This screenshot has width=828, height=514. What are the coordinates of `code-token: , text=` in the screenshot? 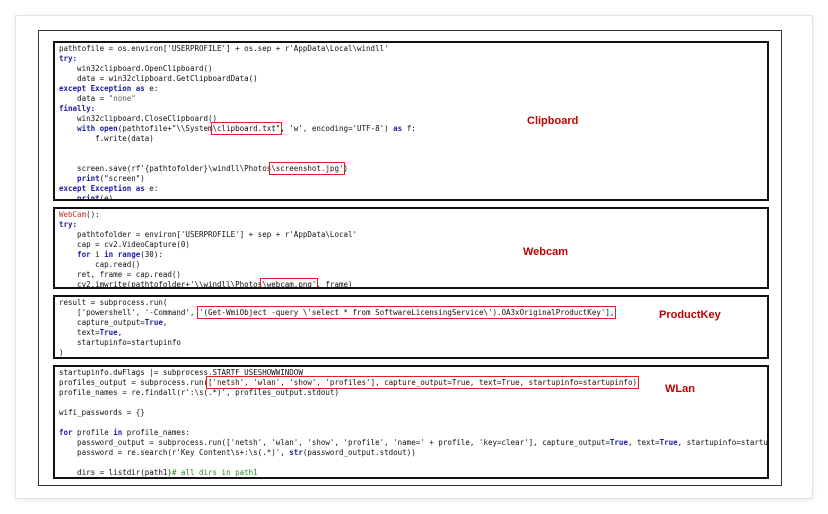 It's located at (643, 442).